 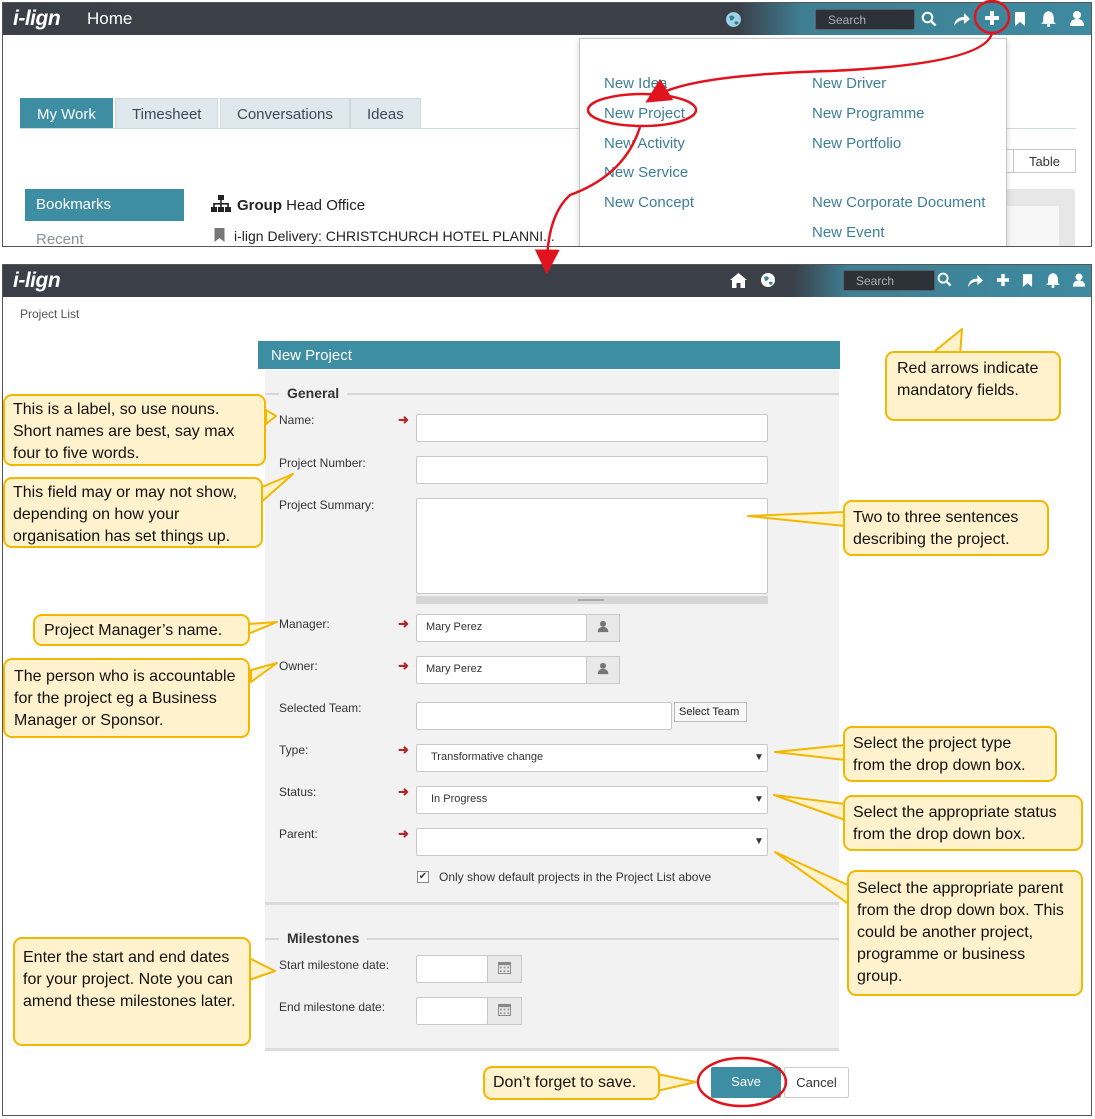 I want to click on selected-team-input, so click(x=544, y=716).